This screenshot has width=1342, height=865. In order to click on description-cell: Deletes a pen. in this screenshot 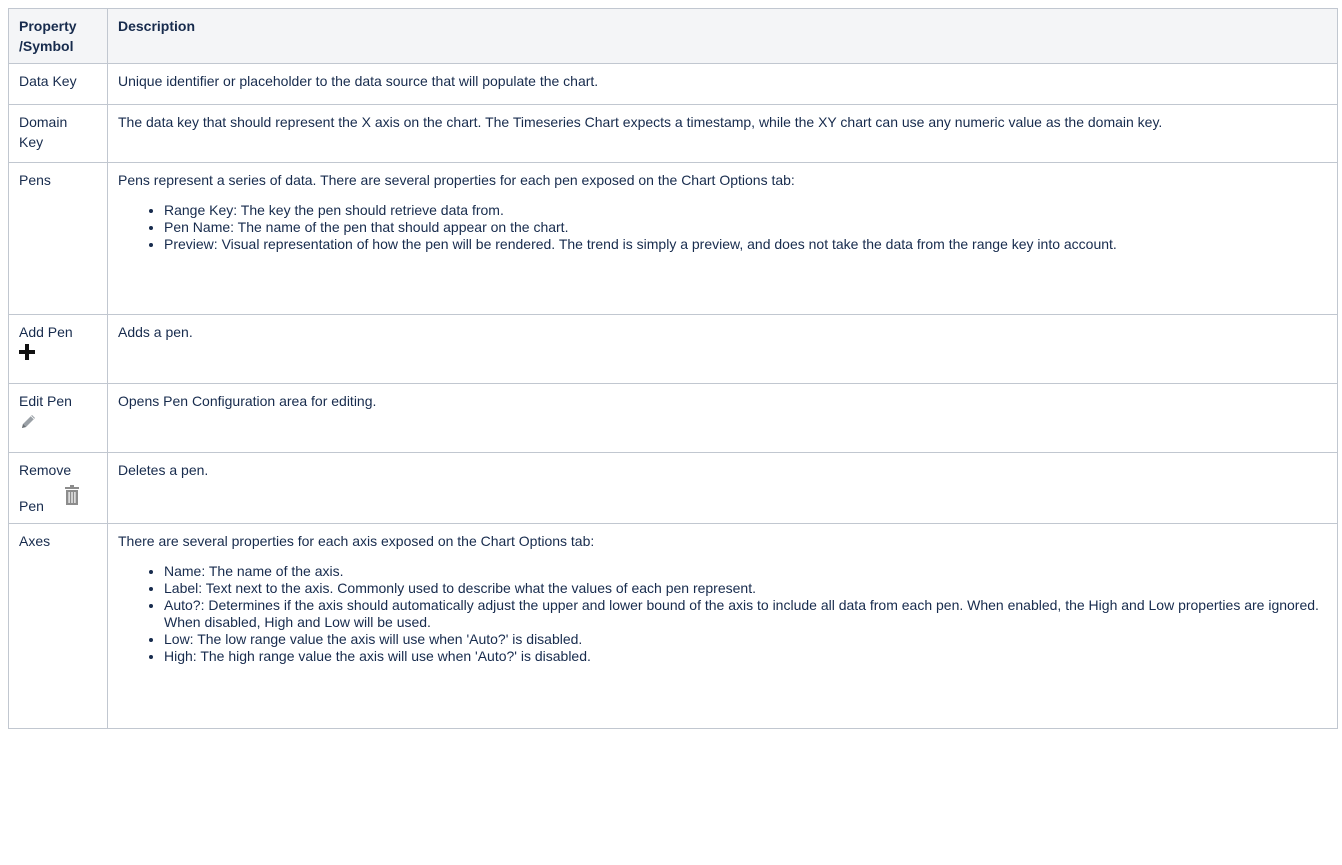, I will do `click(722, 488)`.